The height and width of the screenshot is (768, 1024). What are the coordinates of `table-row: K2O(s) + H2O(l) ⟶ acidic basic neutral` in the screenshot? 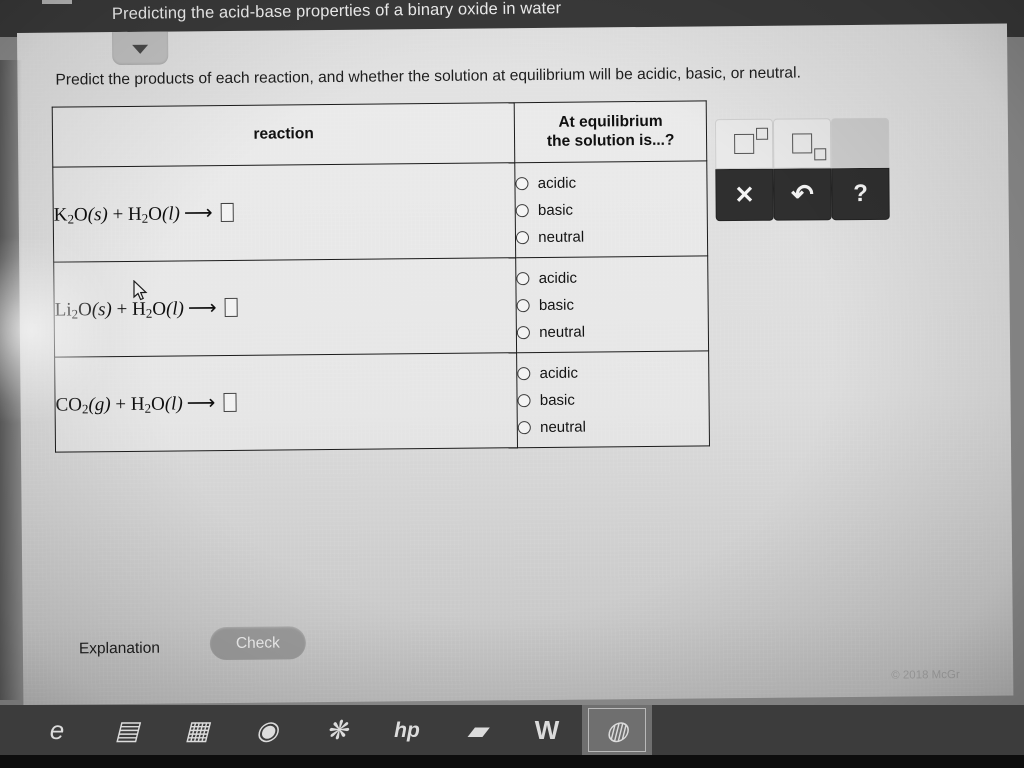 It's located at (380, 211).